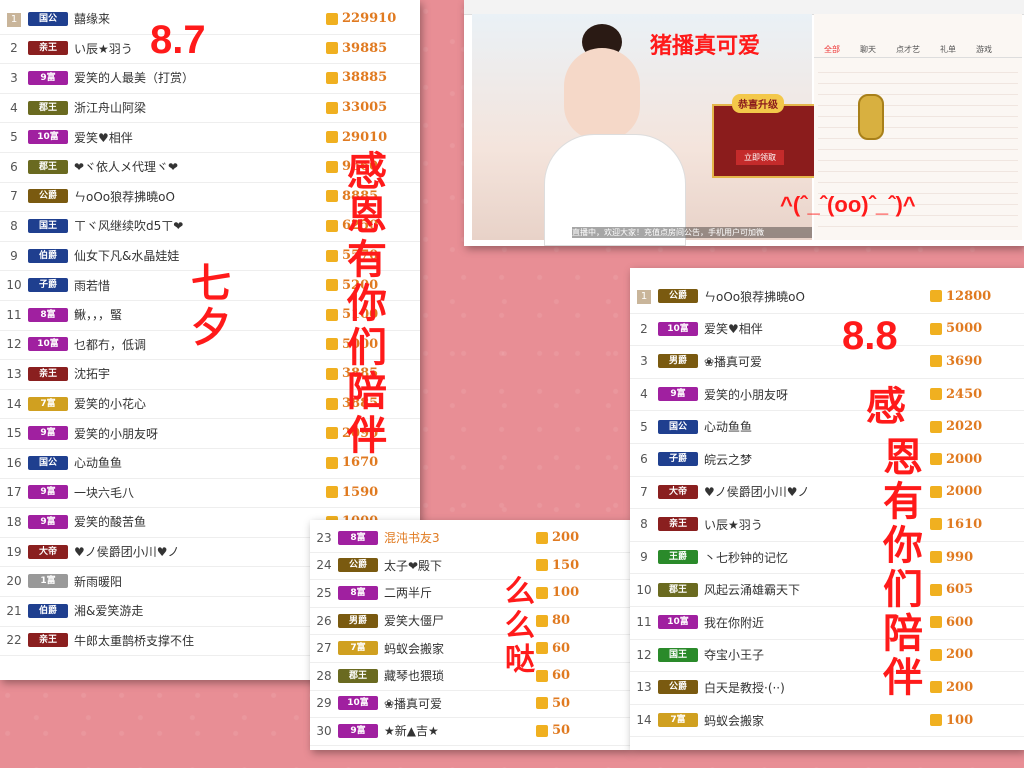 Image resolution: width=1024 pixels, height=768 pixels. I want to click on rank-number: 21, so click(14, 610).